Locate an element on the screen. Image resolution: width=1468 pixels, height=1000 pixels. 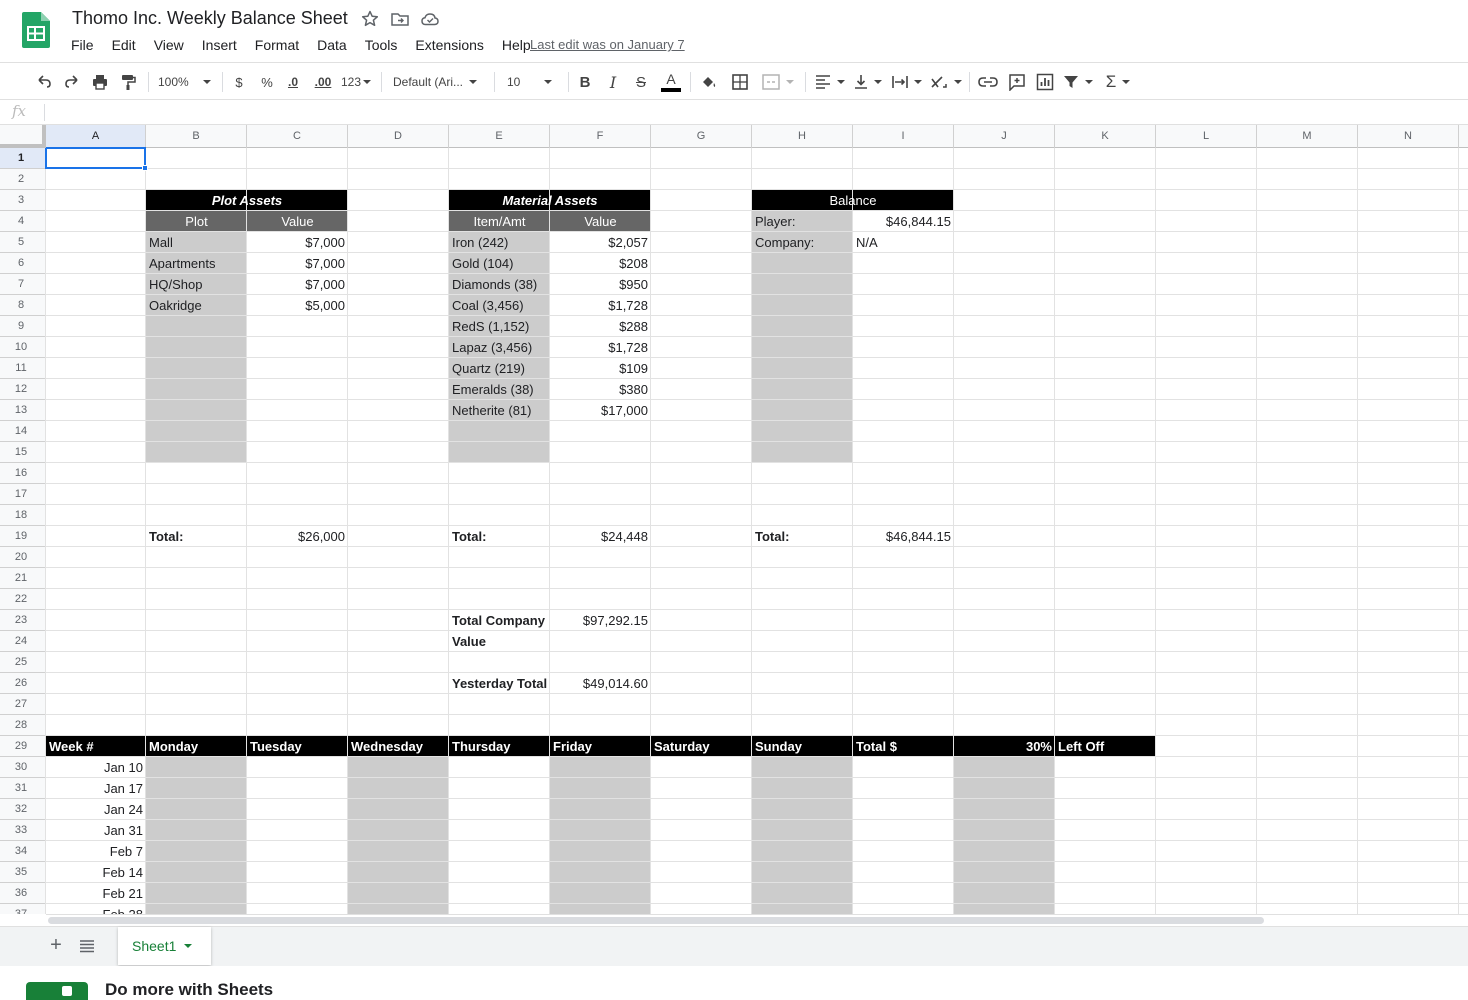
insert-comment-icon is located at coordinates (1017, 82).